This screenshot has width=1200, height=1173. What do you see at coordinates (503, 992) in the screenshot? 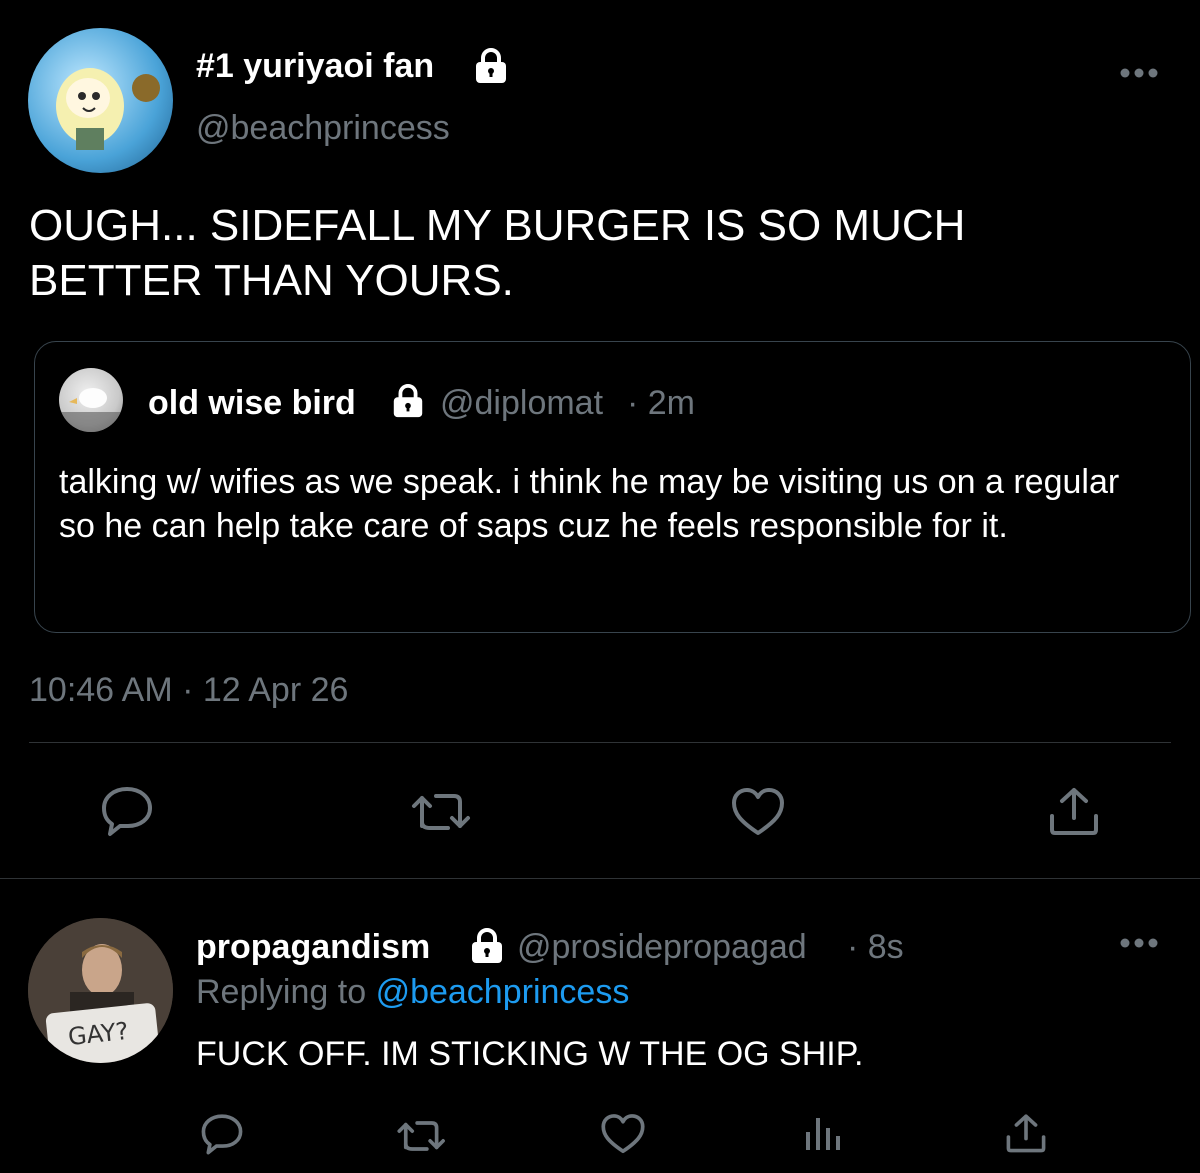
I see `replying-to-link: @beachprincess` at bounding box center [503, 992].